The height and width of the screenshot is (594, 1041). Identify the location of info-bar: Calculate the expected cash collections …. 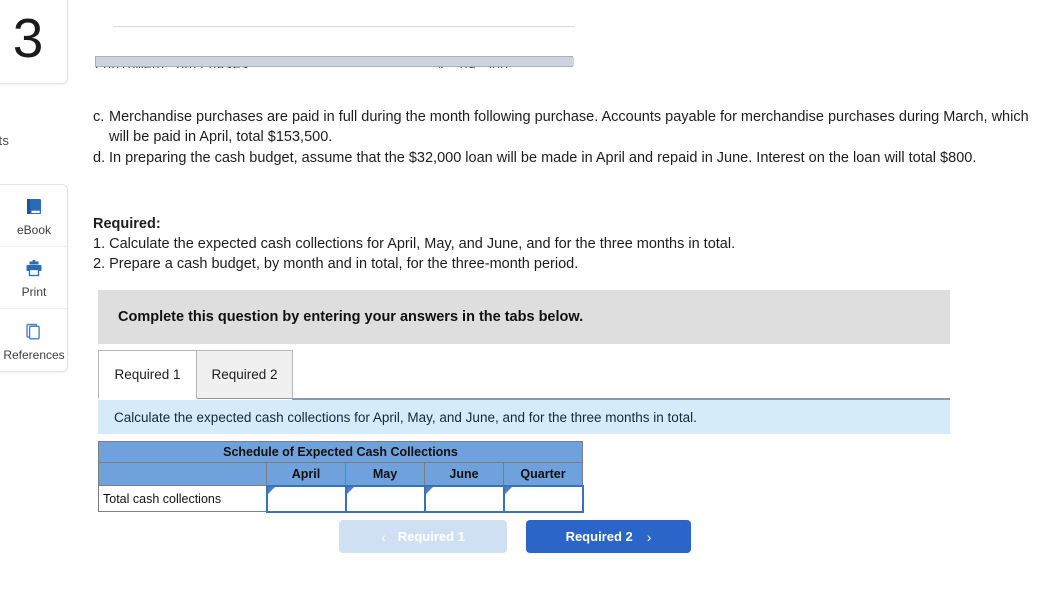
(524, 417).